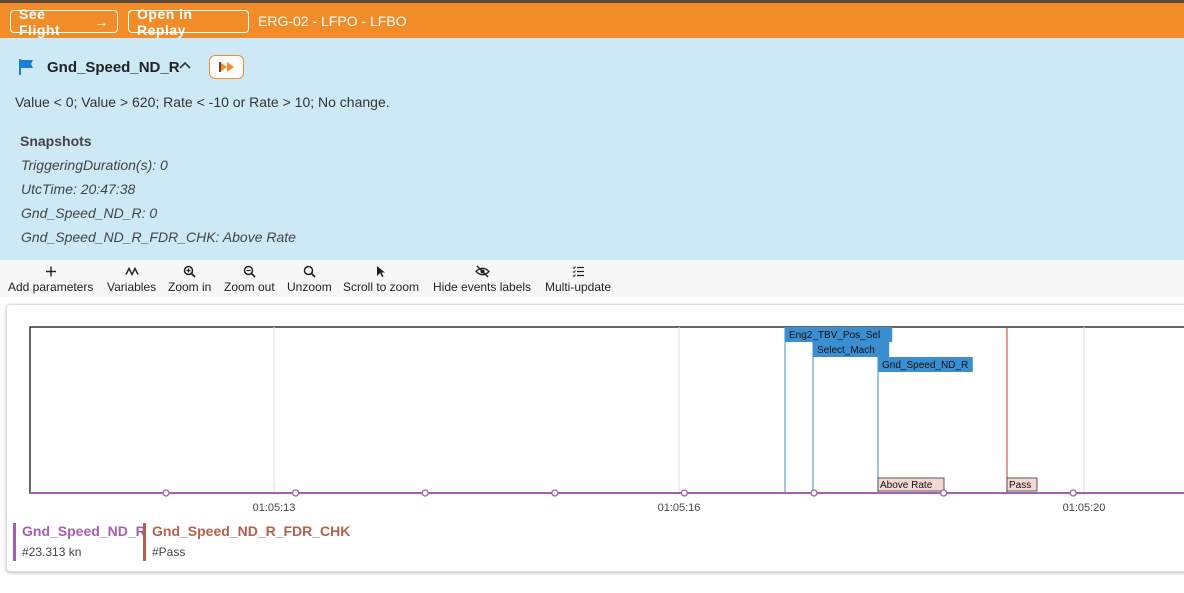 This screenshot has height=593, width=1184. What do you see at coordinates (84, 531) in the screenshot?
I see `legend-name: Gnd_Speed_ND_R` at bounding box center [84, 531].